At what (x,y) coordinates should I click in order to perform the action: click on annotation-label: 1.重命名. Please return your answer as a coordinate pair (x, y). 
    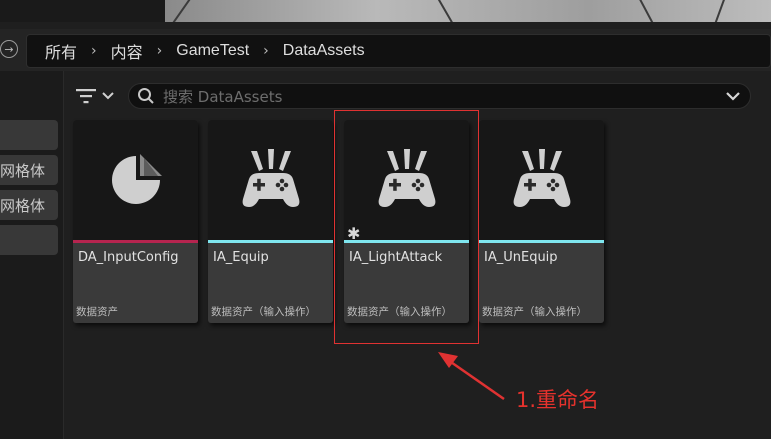
    Looking at the image, I should click on (558, 400).